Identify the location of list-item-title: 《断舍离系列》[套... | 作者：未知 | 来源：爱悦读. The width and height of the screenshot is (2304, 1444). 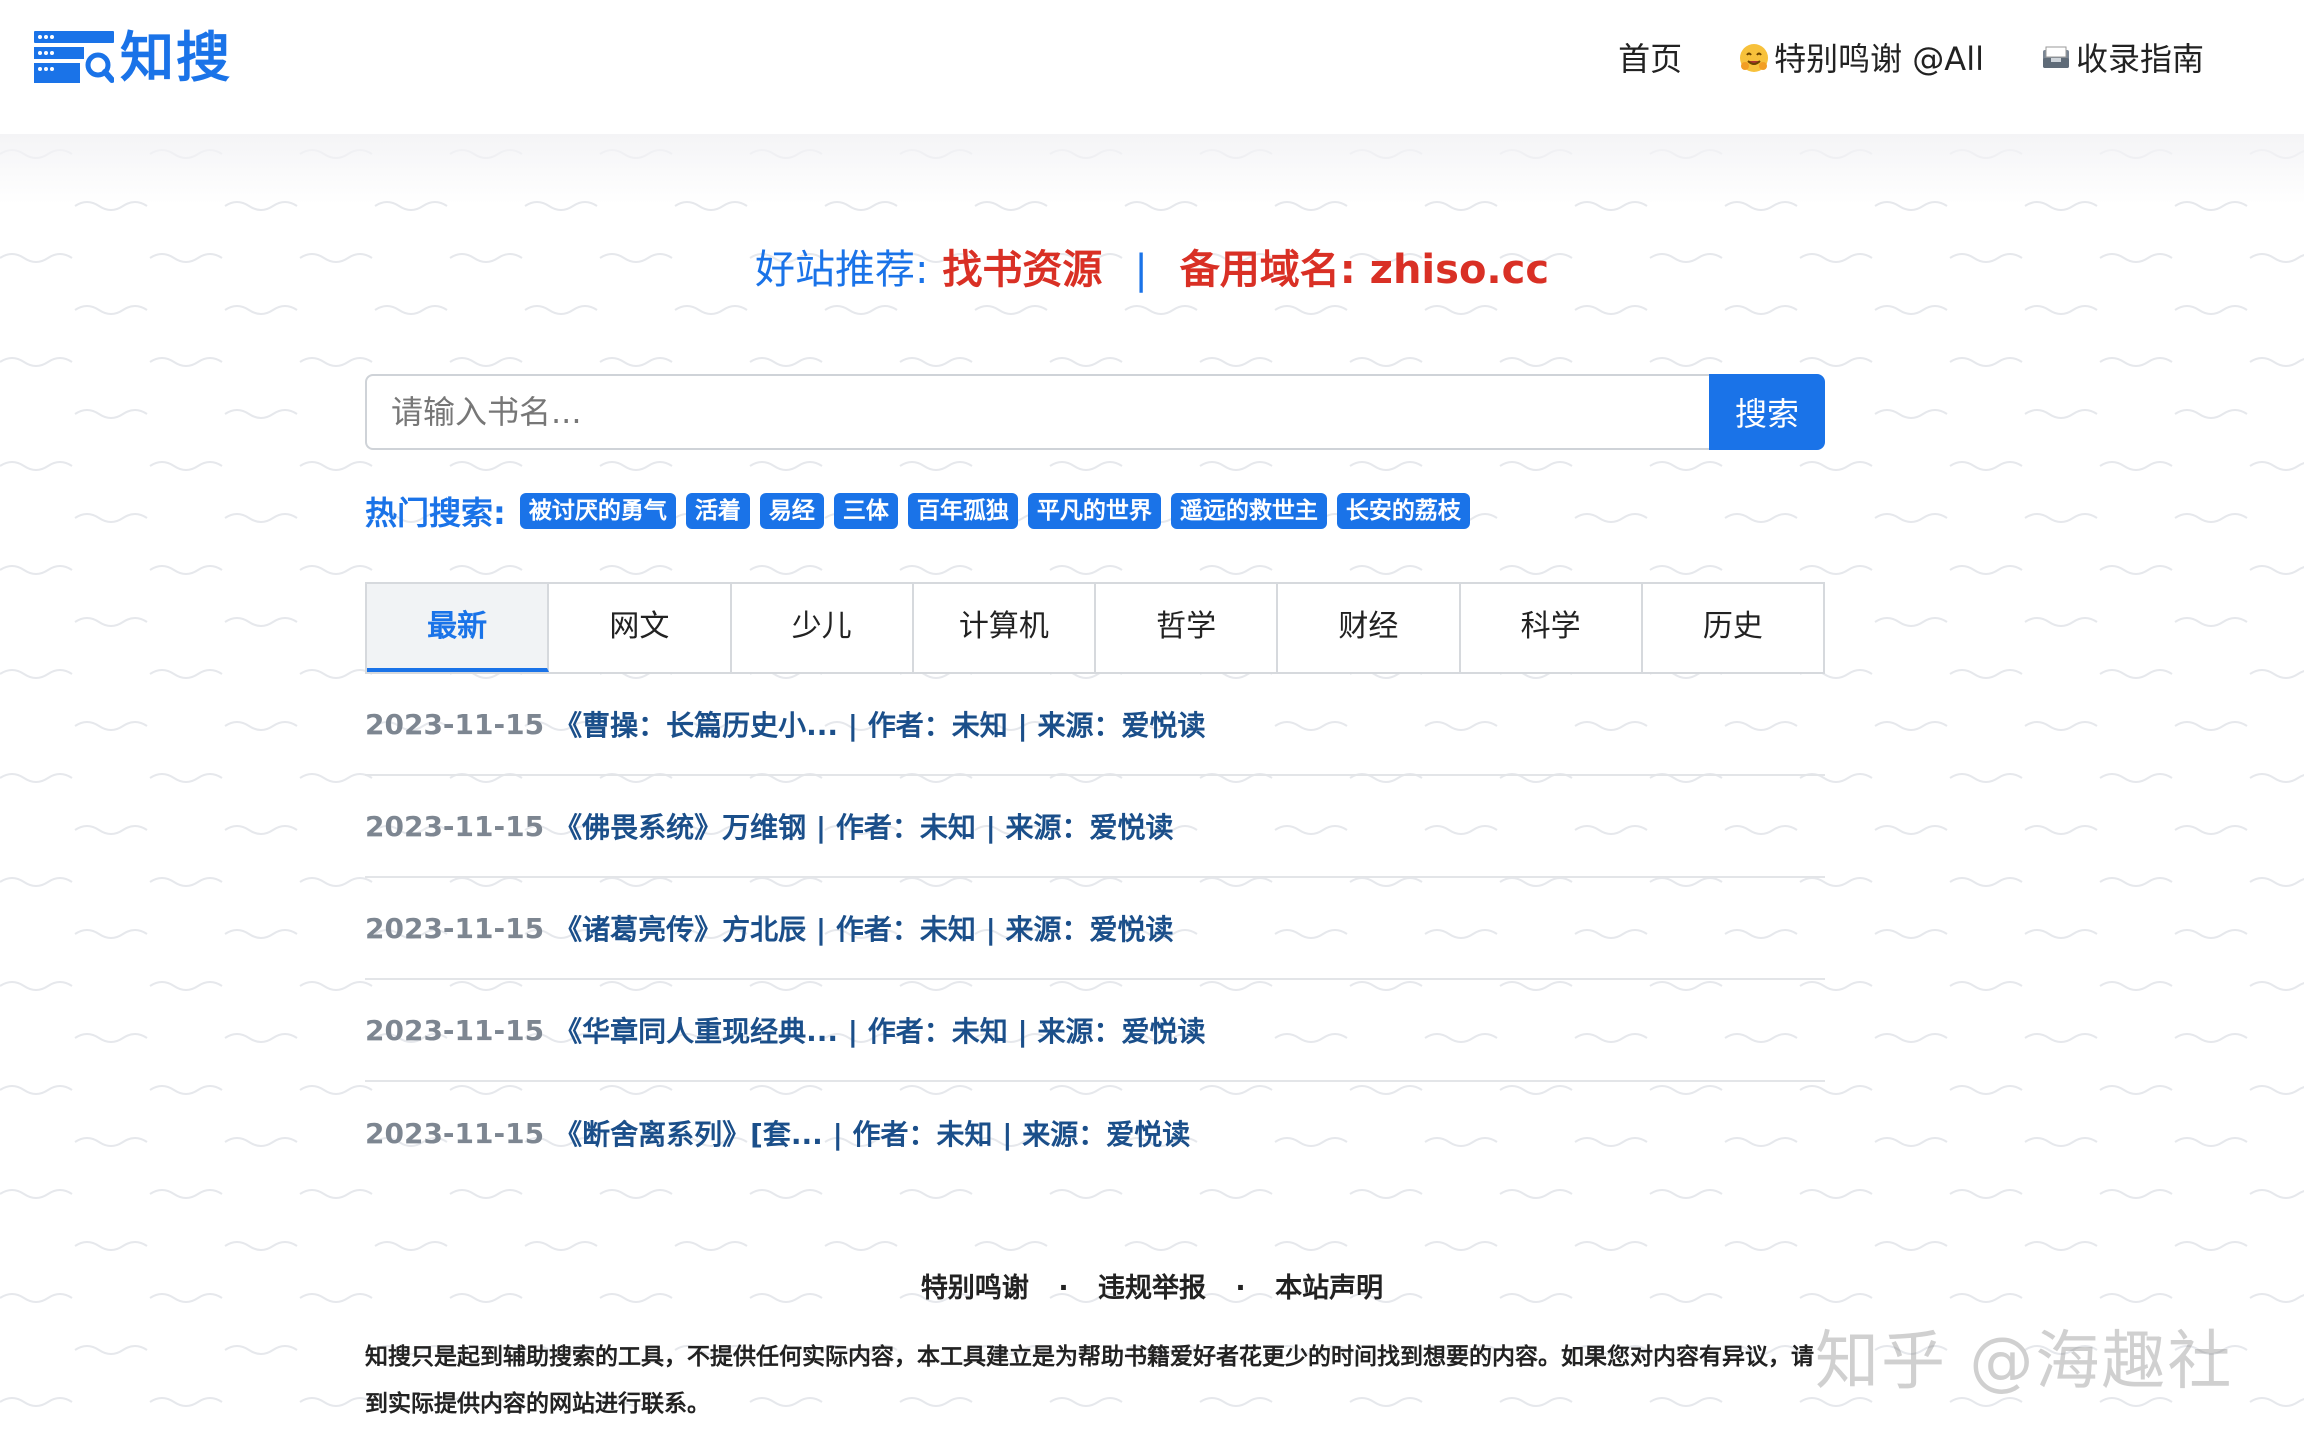
(872, 1133).